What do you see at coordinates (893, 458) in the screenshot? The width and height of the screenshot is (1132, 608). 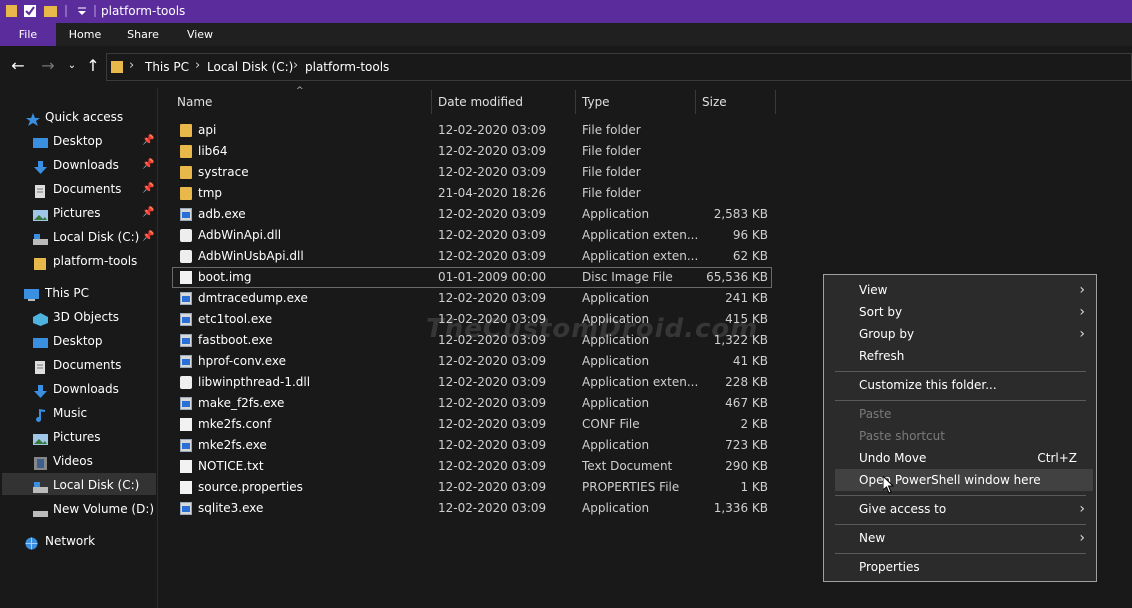 I see `menu-label: Undo Move` at bounding box center [893, 458].